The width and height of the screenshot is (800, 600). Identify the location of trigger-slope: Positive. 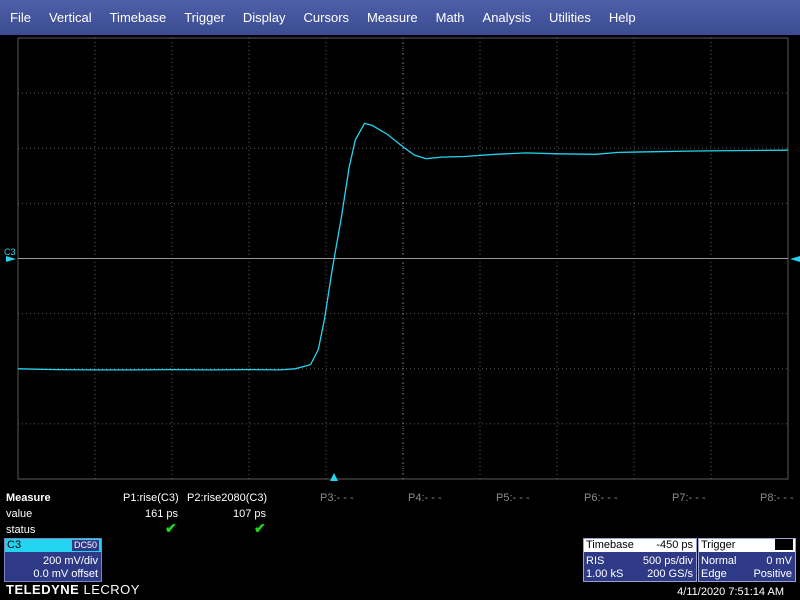
(772, 574).